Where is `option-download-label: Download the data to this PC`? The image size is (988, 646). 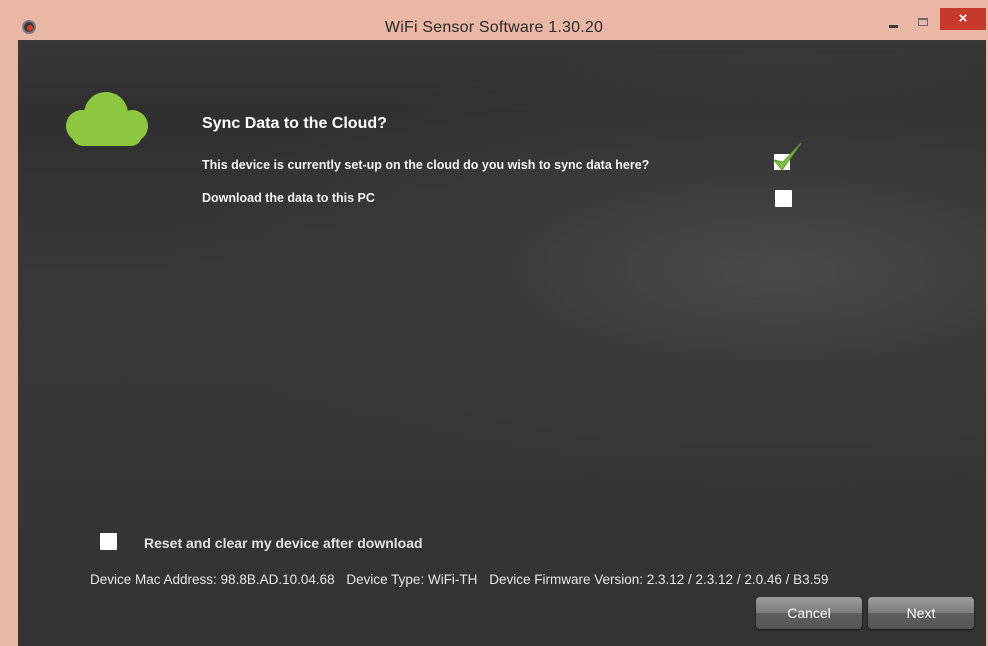 option-download-label: Download the data to this PC is located at coordinates (288, 198).